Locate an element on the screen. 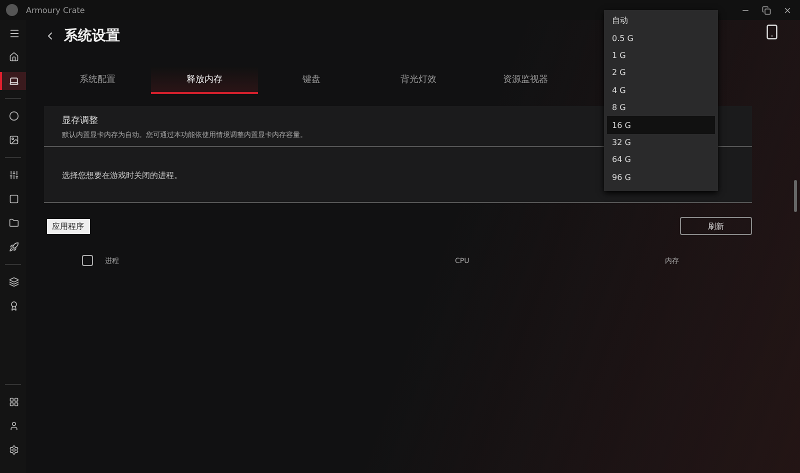  dropdown-option: 0.5 G is located at coordinates (661, 38).